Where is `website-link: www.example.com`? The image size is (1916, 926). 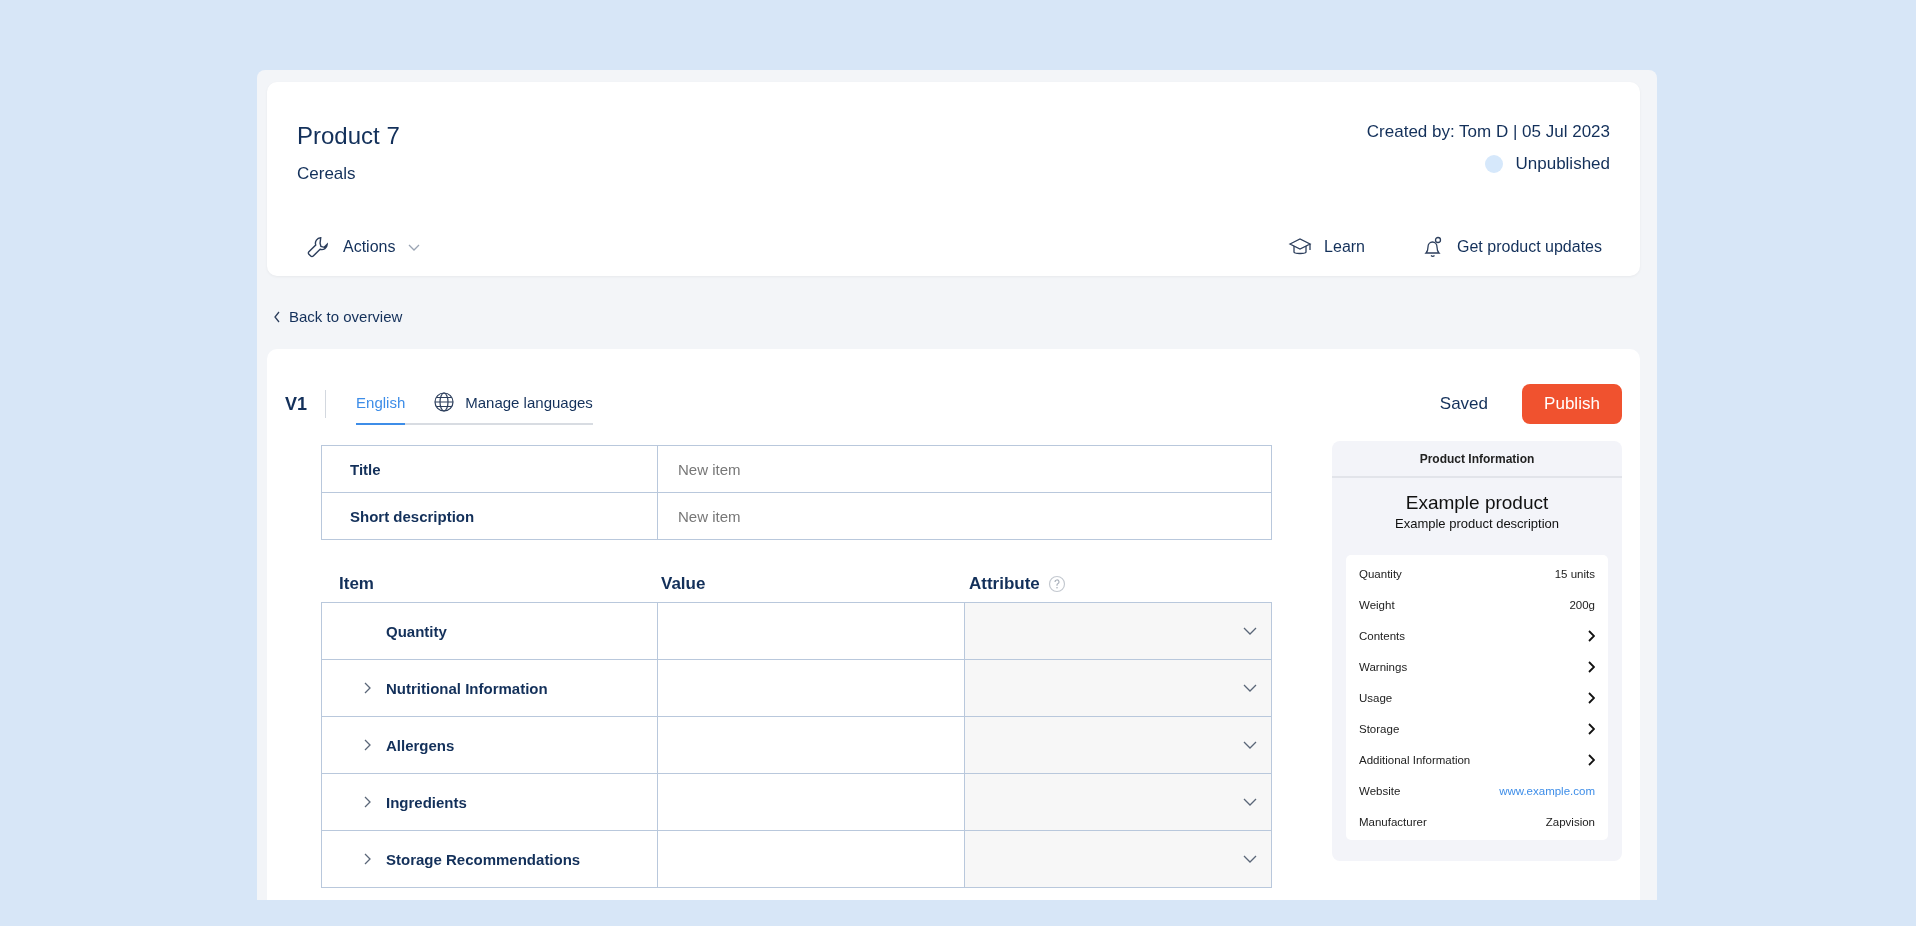 website-link: www.example.com is located at coordinates (1547, 790).